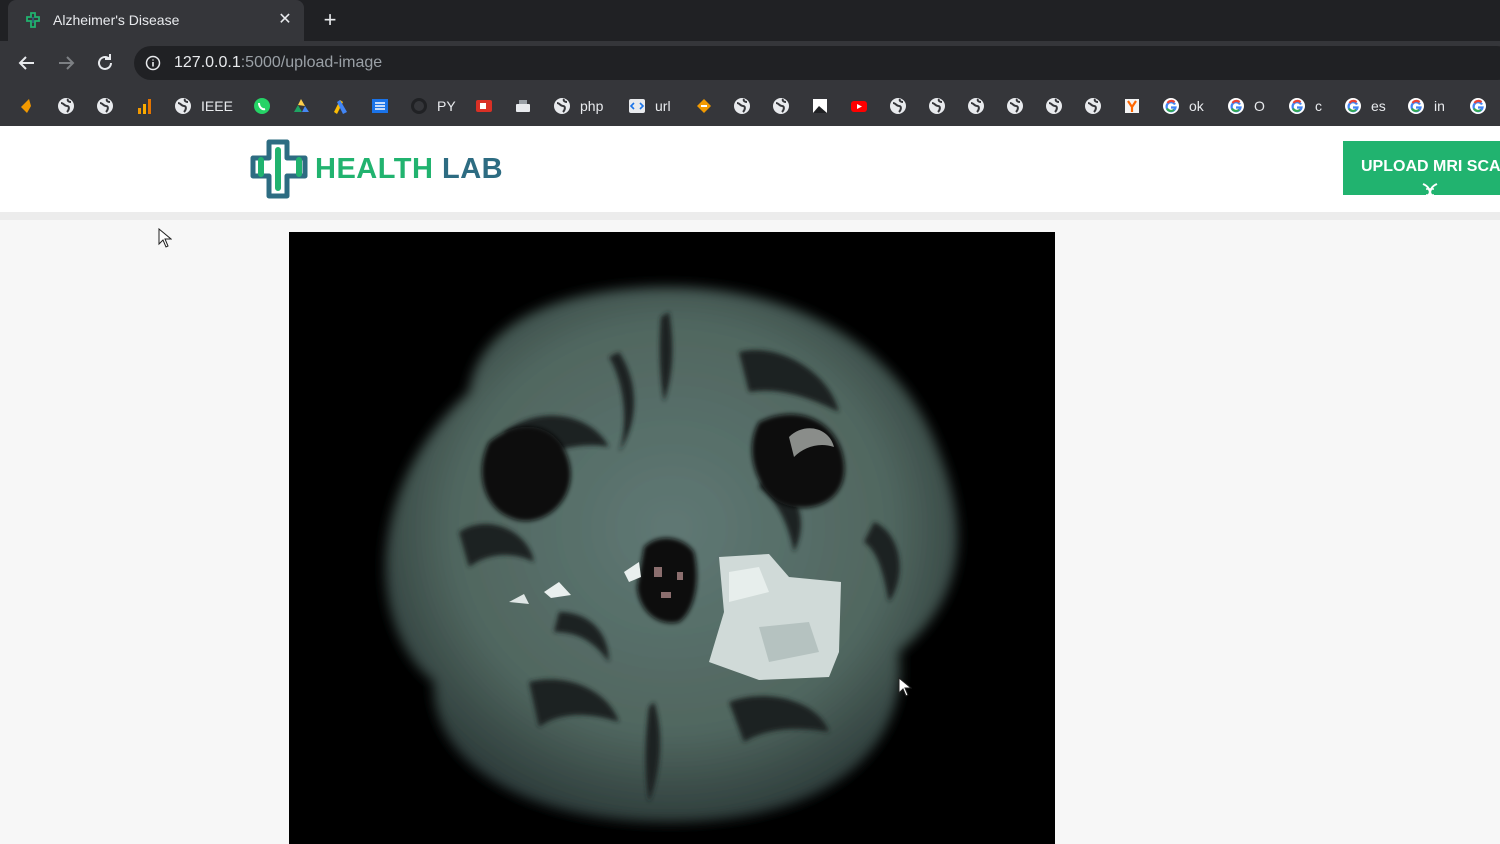 The image size is (1500, 844). I want to click on bookmark-label: es, so click(1378, 105).